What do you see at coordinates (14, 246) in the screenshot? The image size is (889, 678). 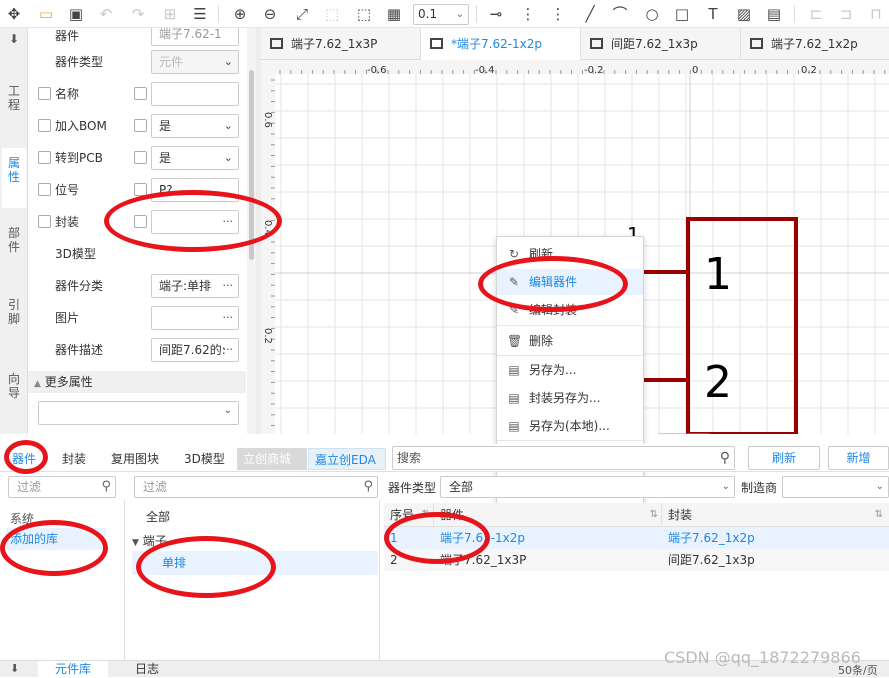 I see `side-tab-parts: 部件` at bounding box center [14, 246].